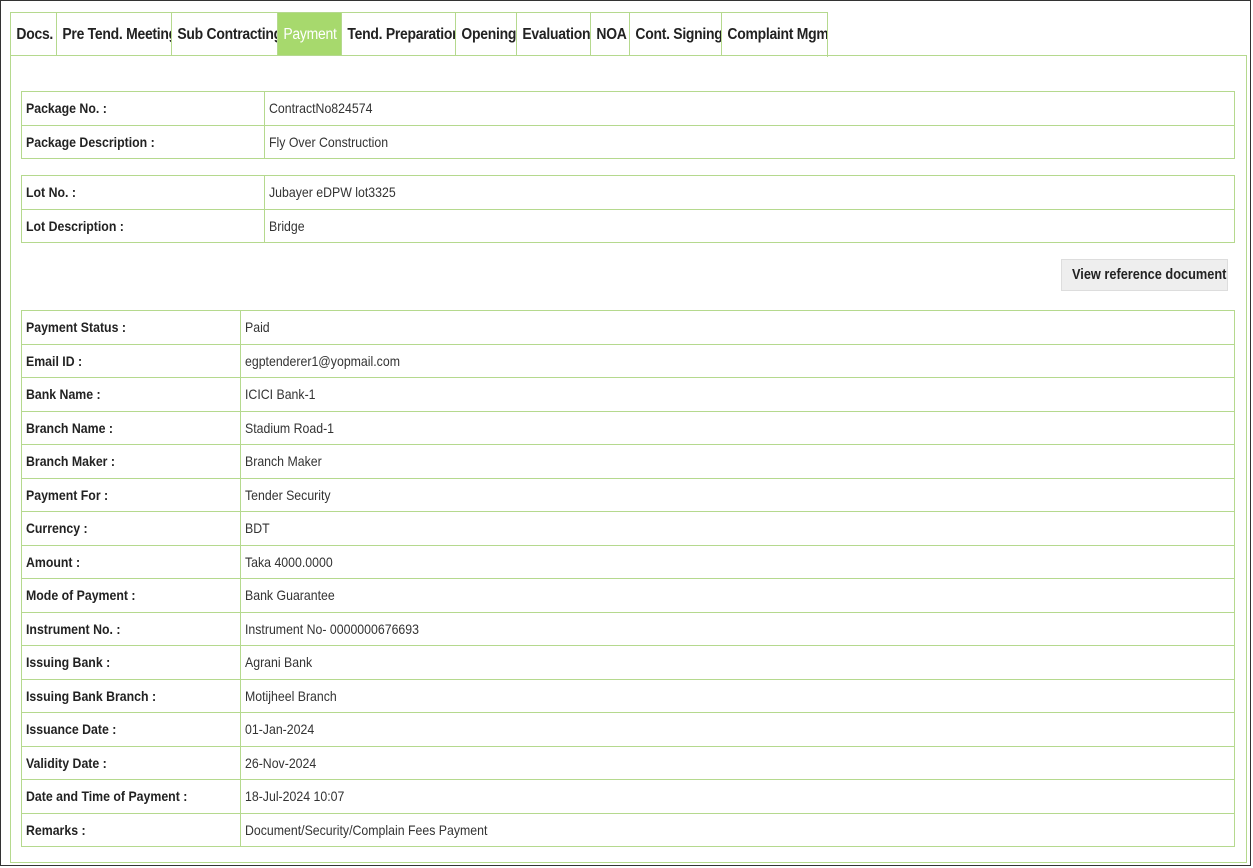  I want to click on table-row: Lot Description : Bridge, so click(628, 225).